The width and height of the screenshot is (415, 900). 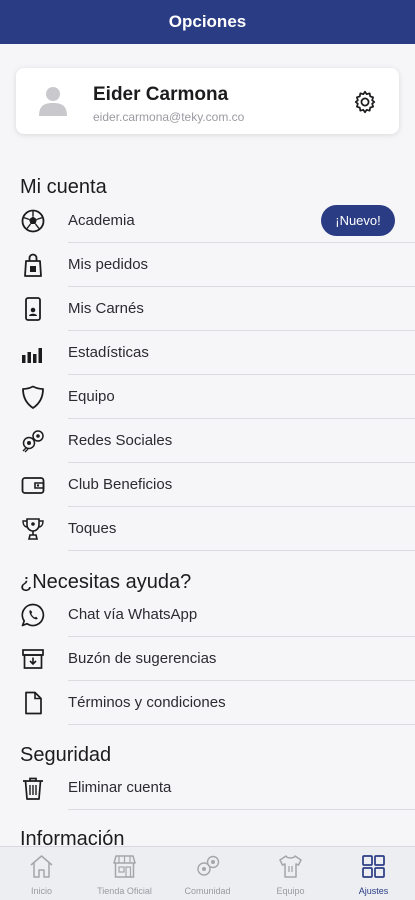 I want to click on tab-inicio: Inicio, so click(x=41, y=873).